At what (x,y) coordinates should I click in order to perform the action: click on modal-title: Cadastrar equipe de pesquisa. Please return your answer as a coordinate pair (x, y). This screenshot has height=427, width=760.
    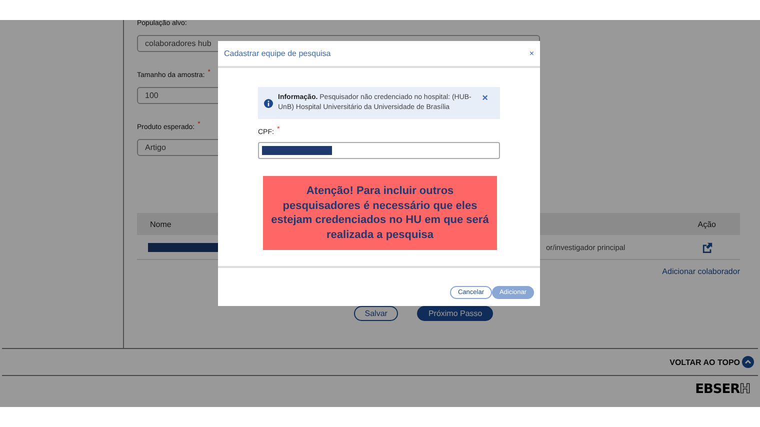
    Looking at the image, I should click on (277, 53).